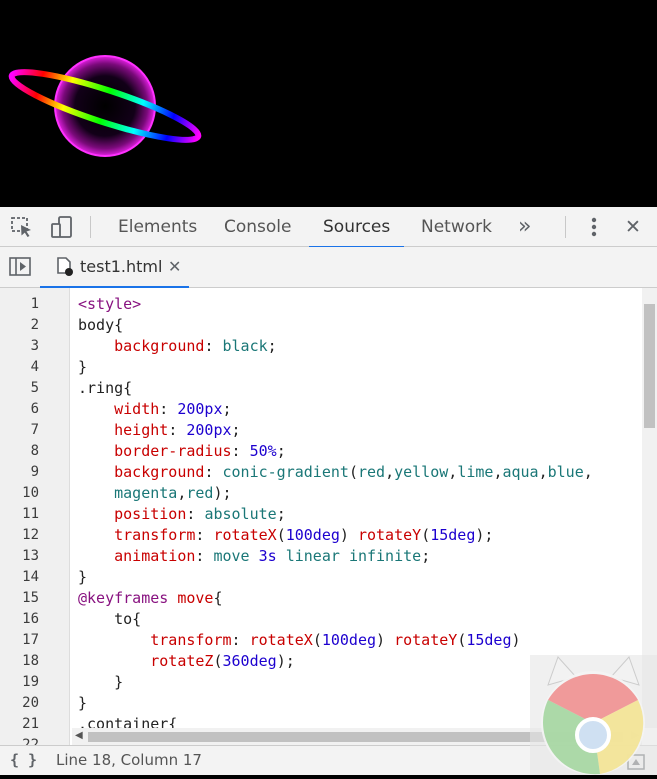 Image resolution: width=657 pixels, height=779 pixels. What do you see at coordinates (30, 682) in the screenshot?
I see `line-number: 19` at bounding box center [30, 682].